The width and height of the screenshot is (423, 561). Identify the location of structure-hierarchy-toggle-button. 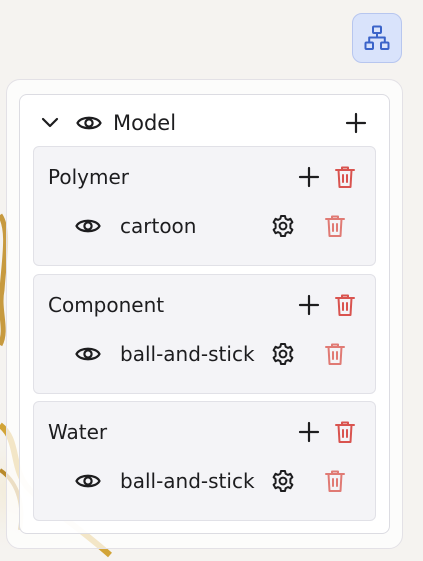
(377, 38).